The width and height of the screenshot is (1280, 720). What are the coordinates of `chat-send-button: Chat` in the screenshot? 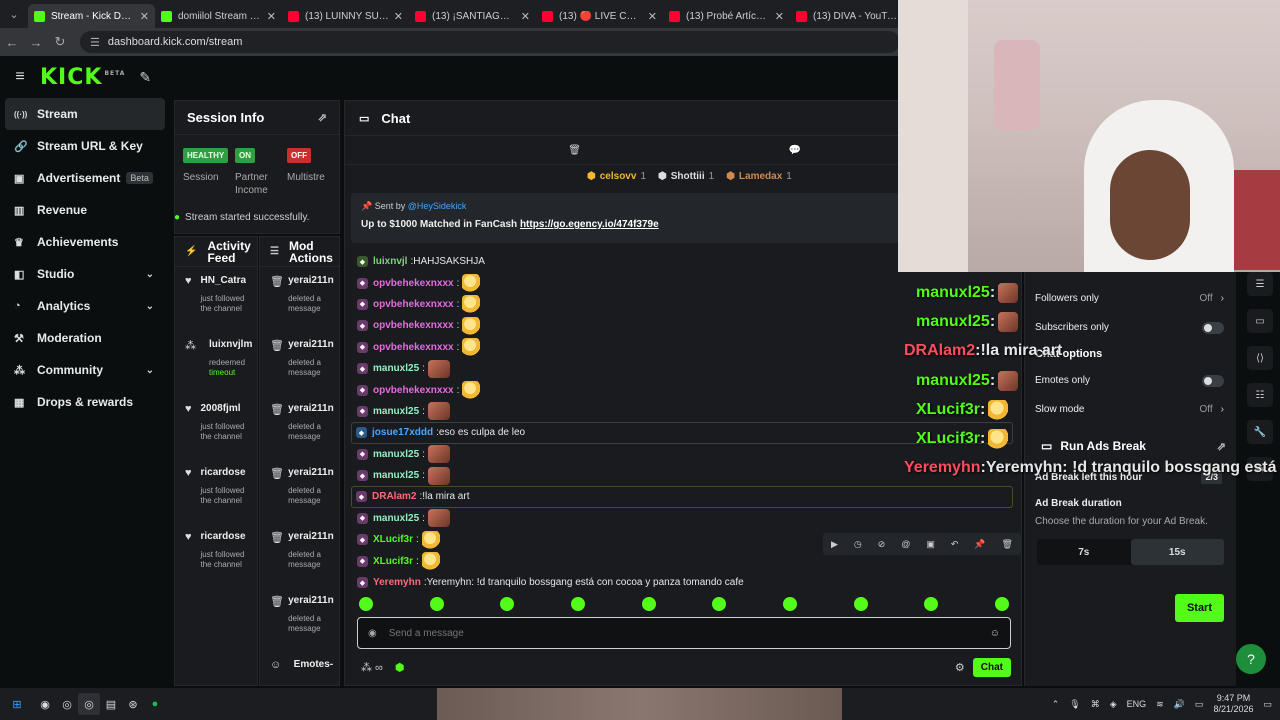 It's located at (991, 667).